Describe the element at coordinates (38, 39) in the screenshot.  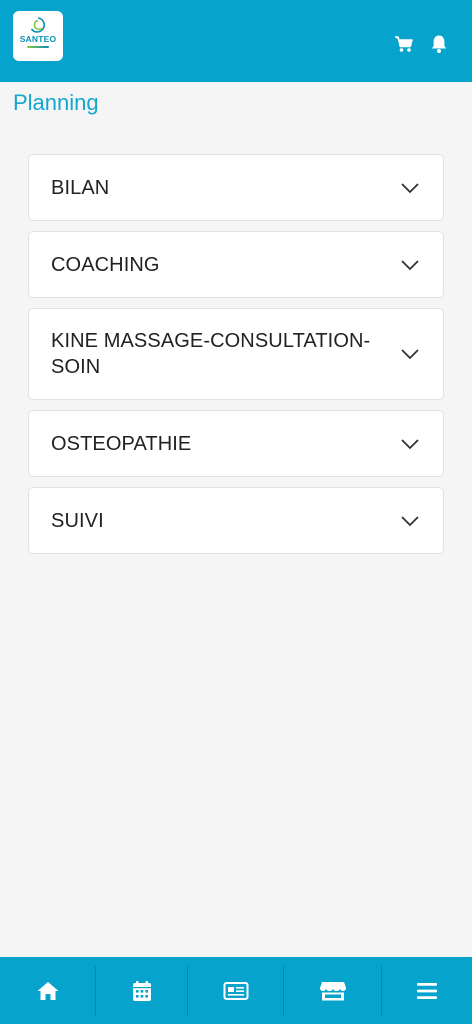
I see `logo-text: SANTEO` at that location.